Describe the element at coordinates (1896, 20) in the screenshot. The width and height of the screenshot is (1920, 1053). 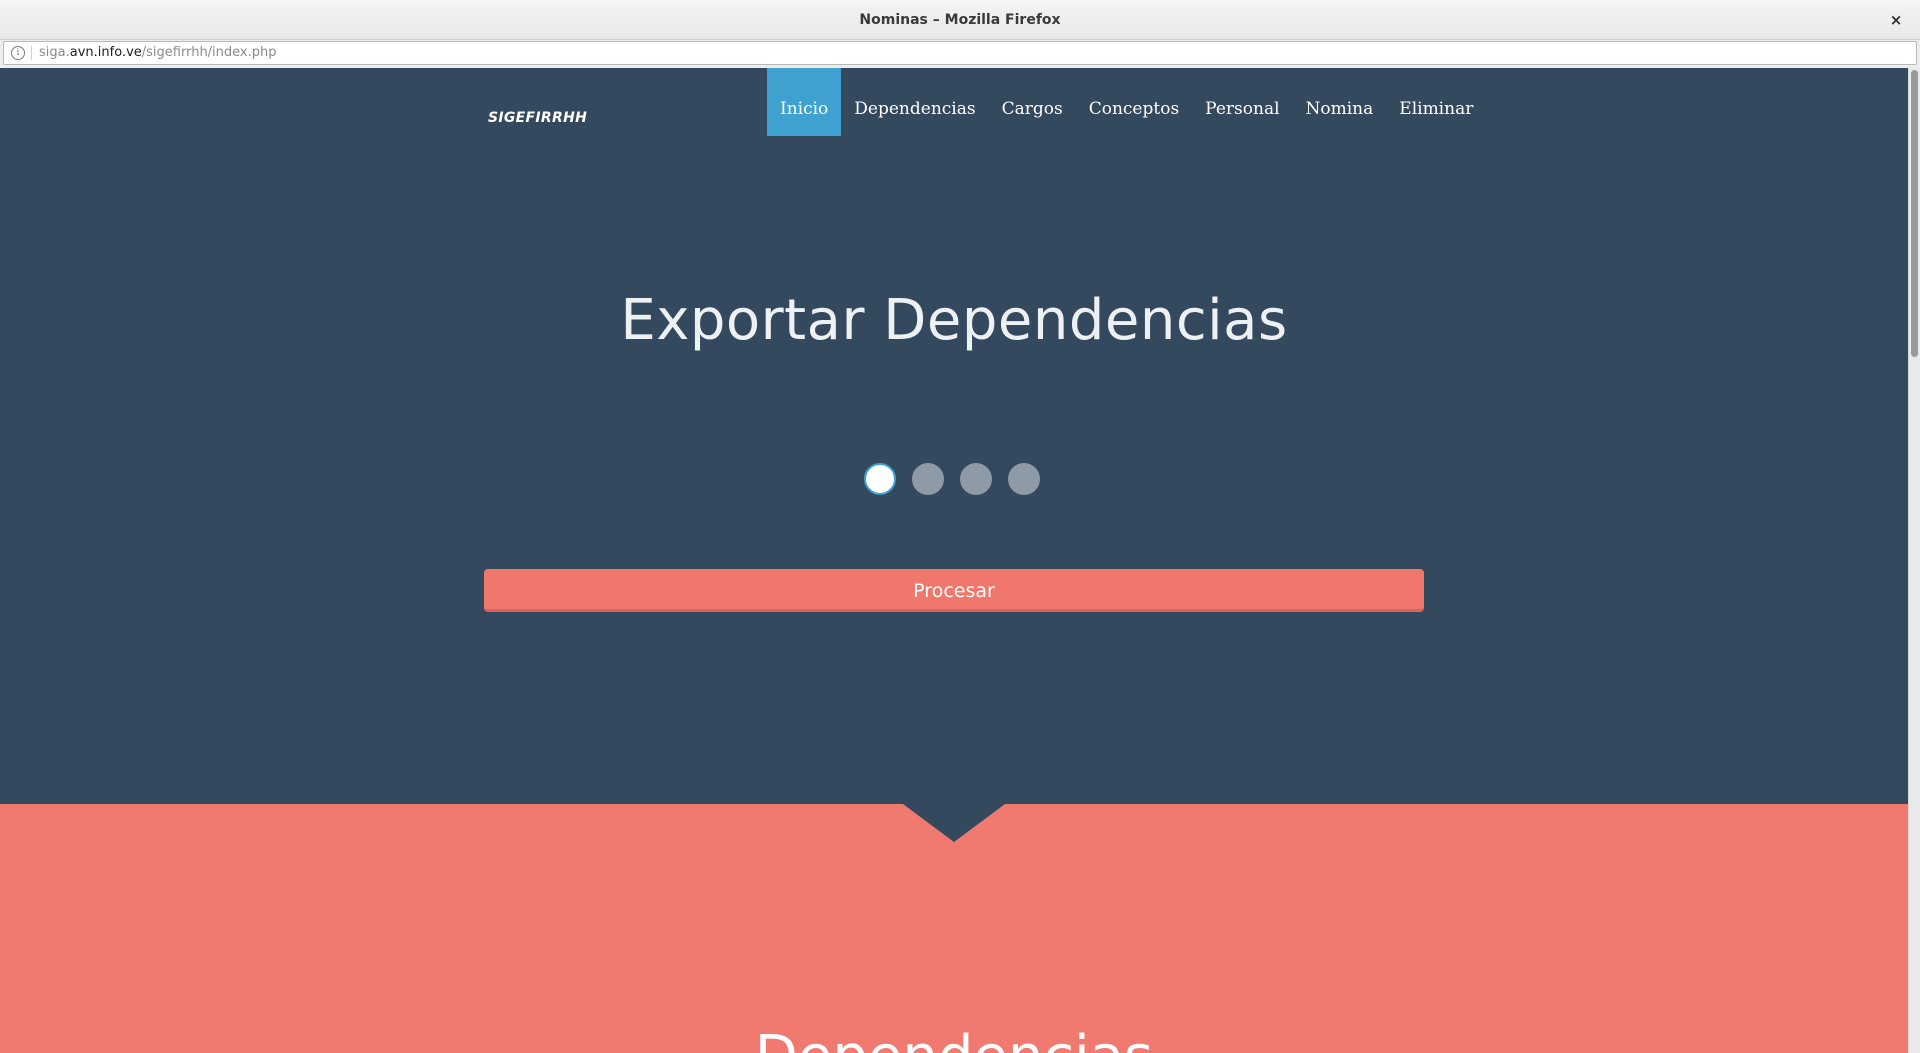
I see `window-close-button: ×` at that location.